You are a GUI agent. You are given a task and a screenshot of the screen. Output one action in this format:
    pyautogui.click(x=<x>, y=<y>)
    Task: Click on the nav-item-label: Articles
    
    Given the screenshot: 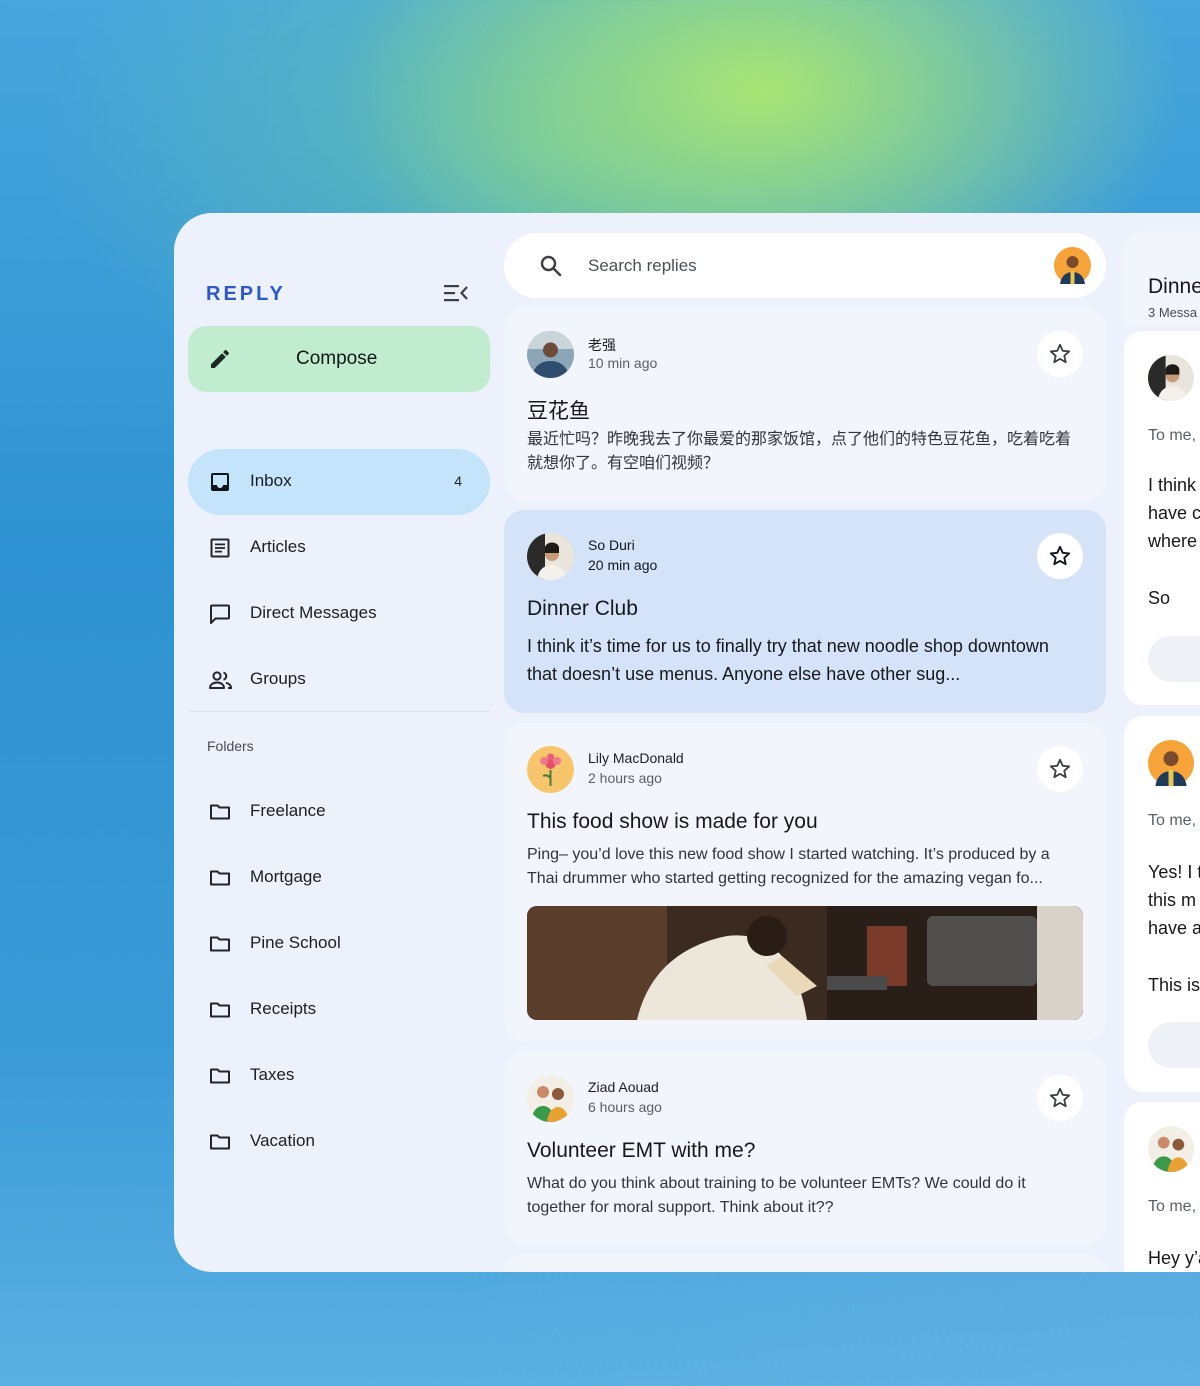 What is the action you would take?
    pyautogui.click(x=278, y=546)
    